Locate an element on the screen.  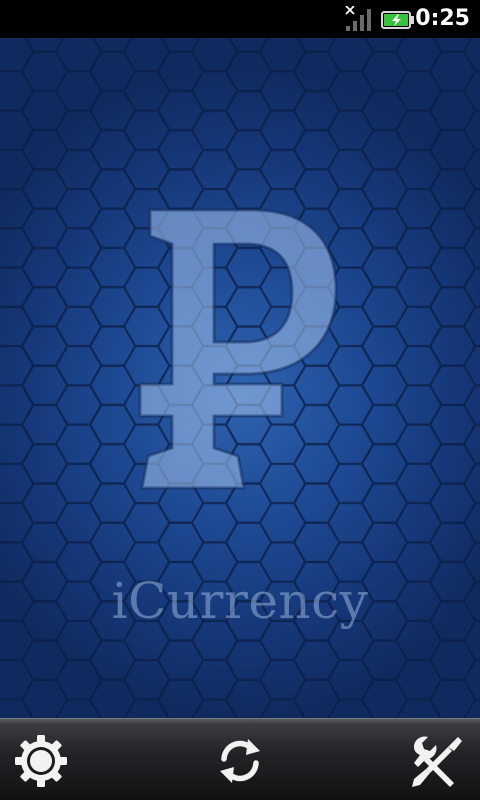
settings-button is located at coordinates (41, 761).